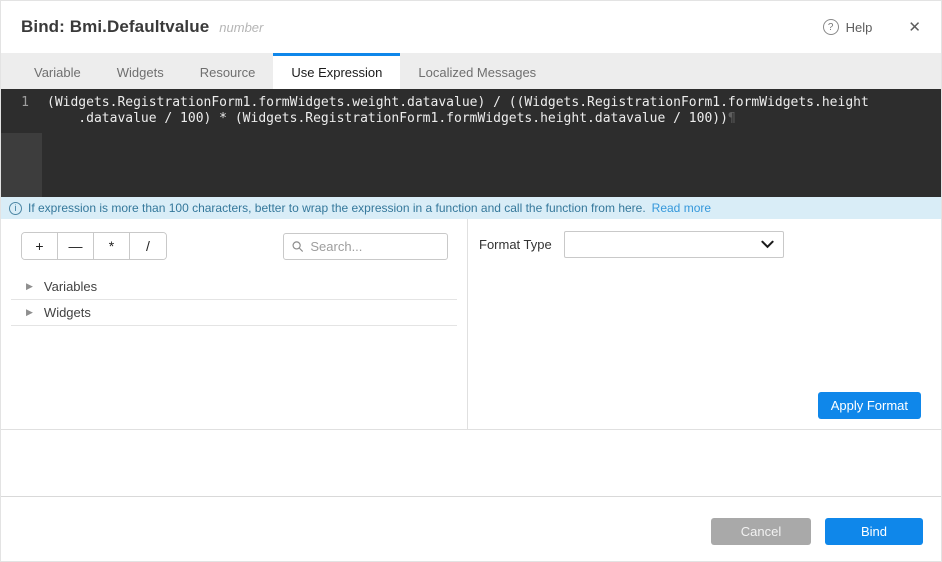  I want to click on operator-group: + — * /, so click(94, 246).